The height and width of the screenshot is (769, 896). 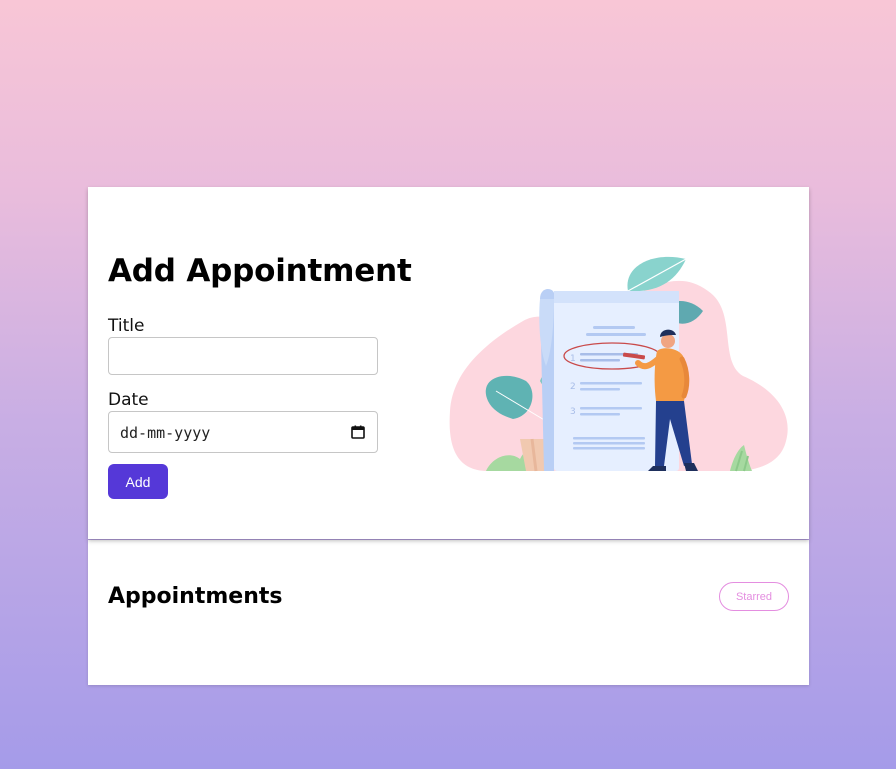 I want to click on svg-text: 3, so click(x=573, y=412).